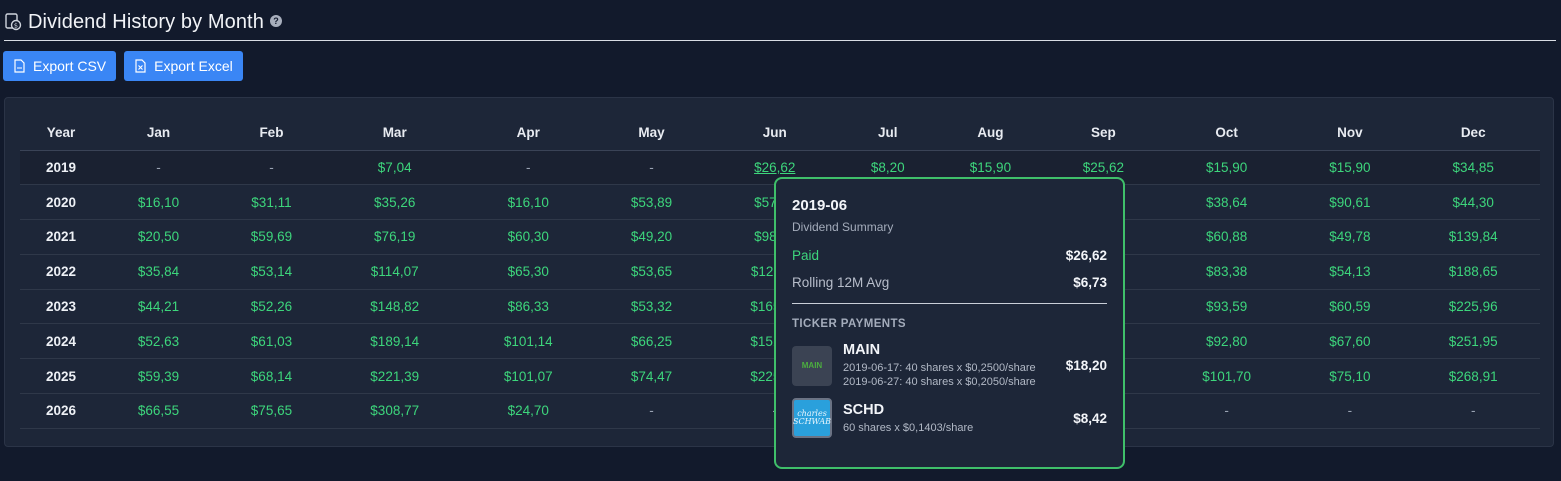  I want to click on month-value-cell: $31,11, so click(271, 202).